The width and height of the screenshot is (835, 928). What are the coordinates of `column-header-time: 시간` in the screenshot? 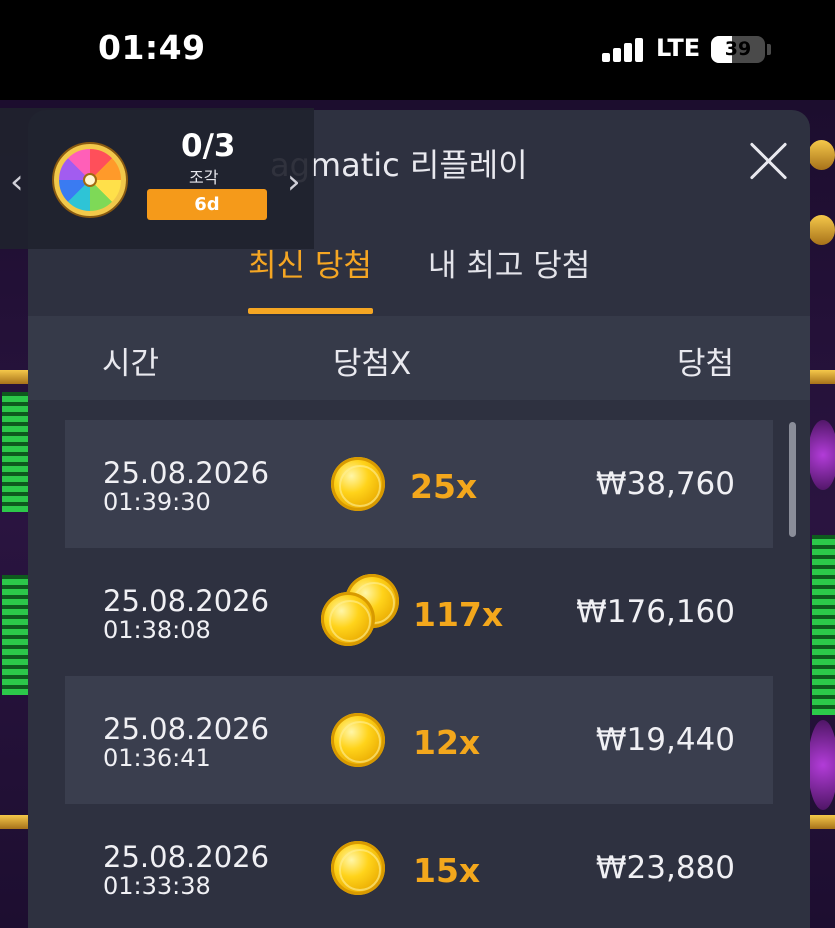 It's located at (131, 364).